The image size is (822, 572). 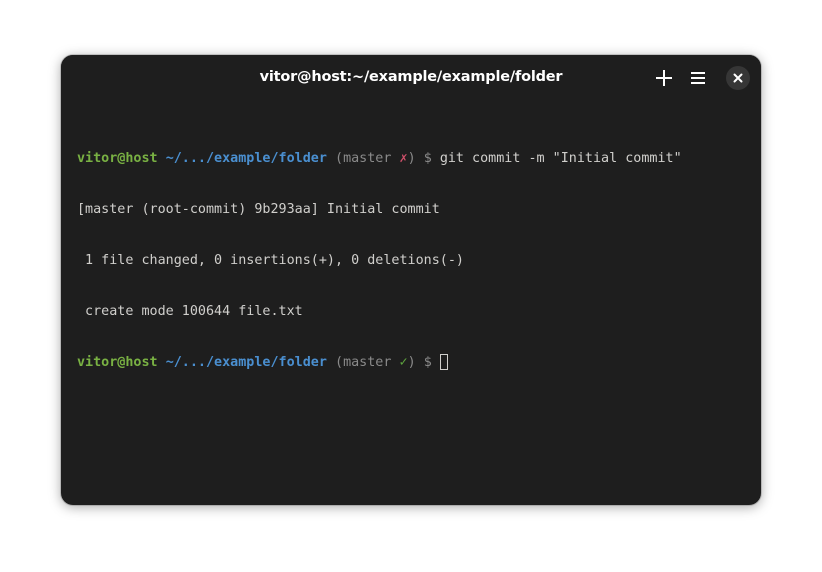 I want to click on hamburger-menu-icon, so click(x=698, y=78).